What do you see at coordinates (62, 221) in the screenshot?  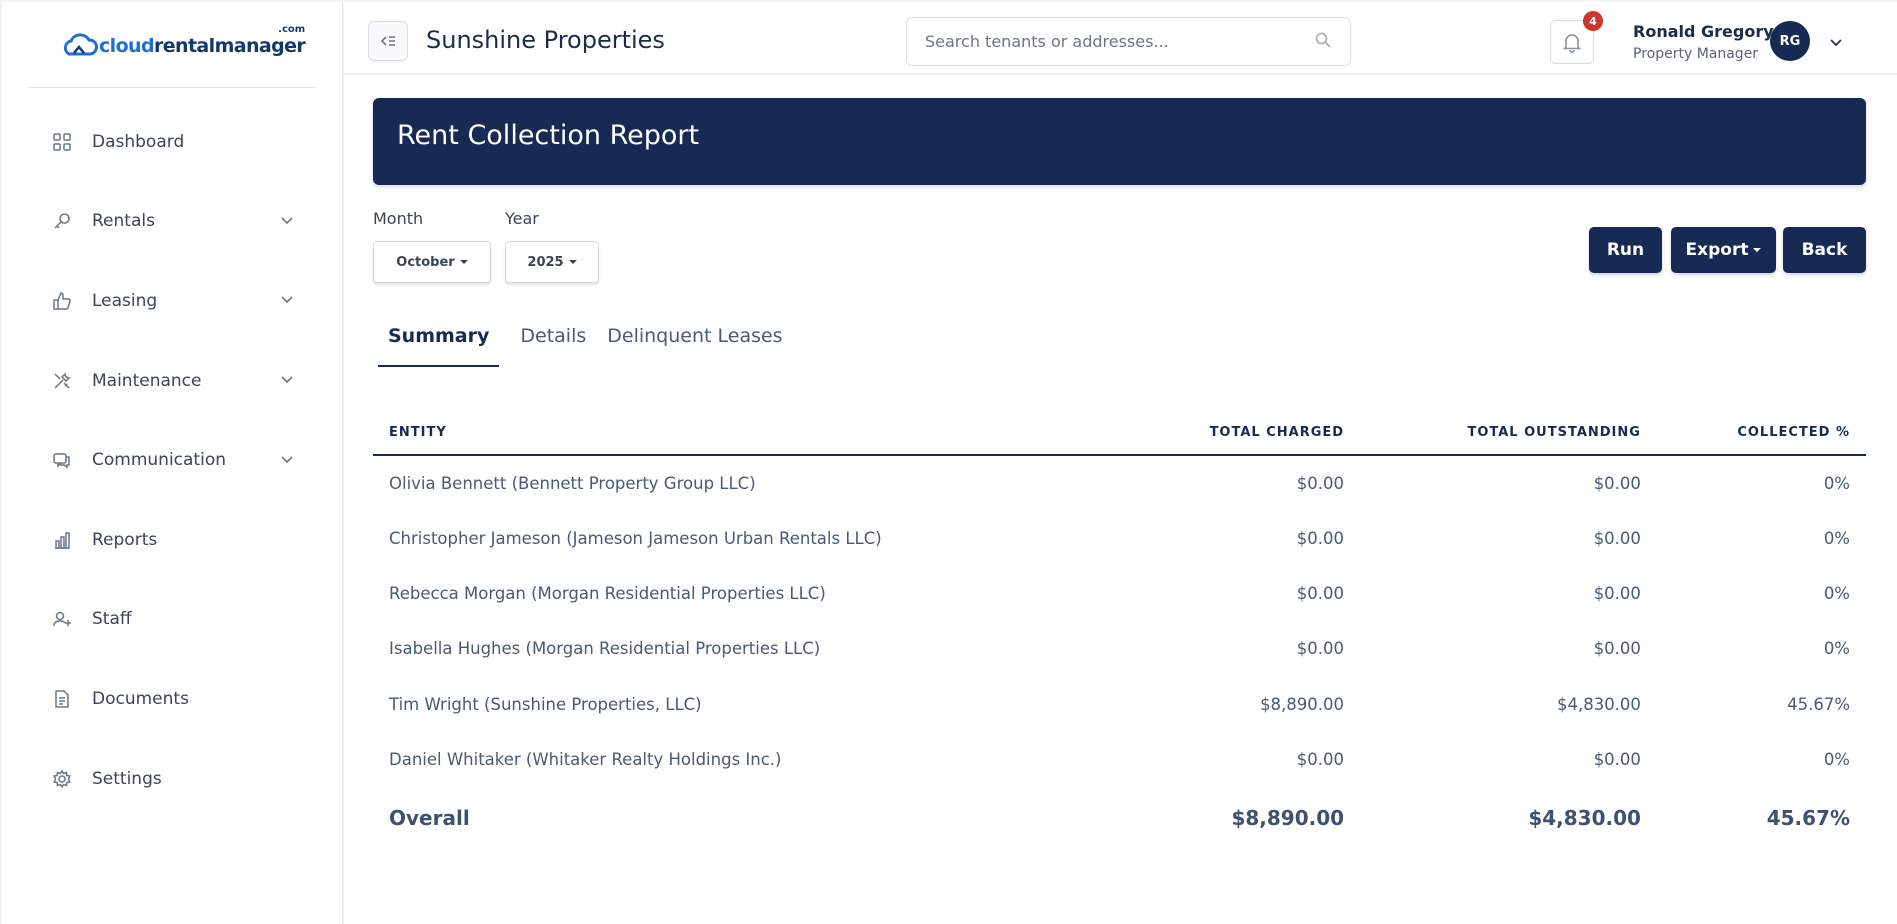 I see `key-icon` at bounding box center [62, 221].